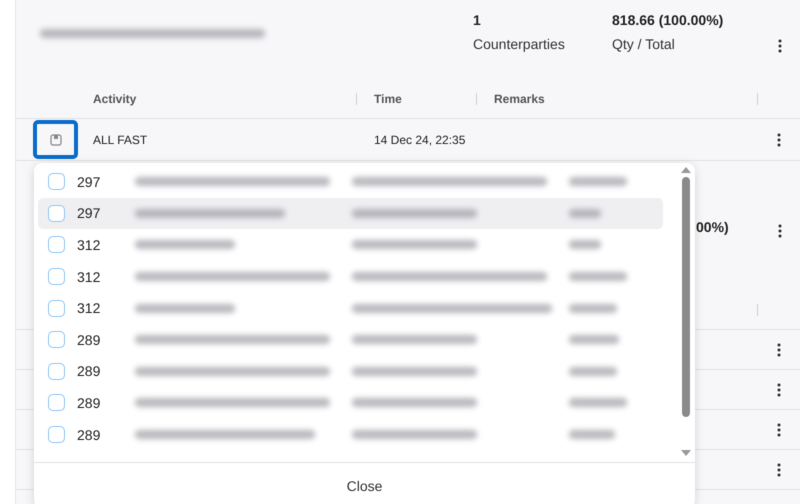  I want to click on scroll-down-icon, so click(686, 453).